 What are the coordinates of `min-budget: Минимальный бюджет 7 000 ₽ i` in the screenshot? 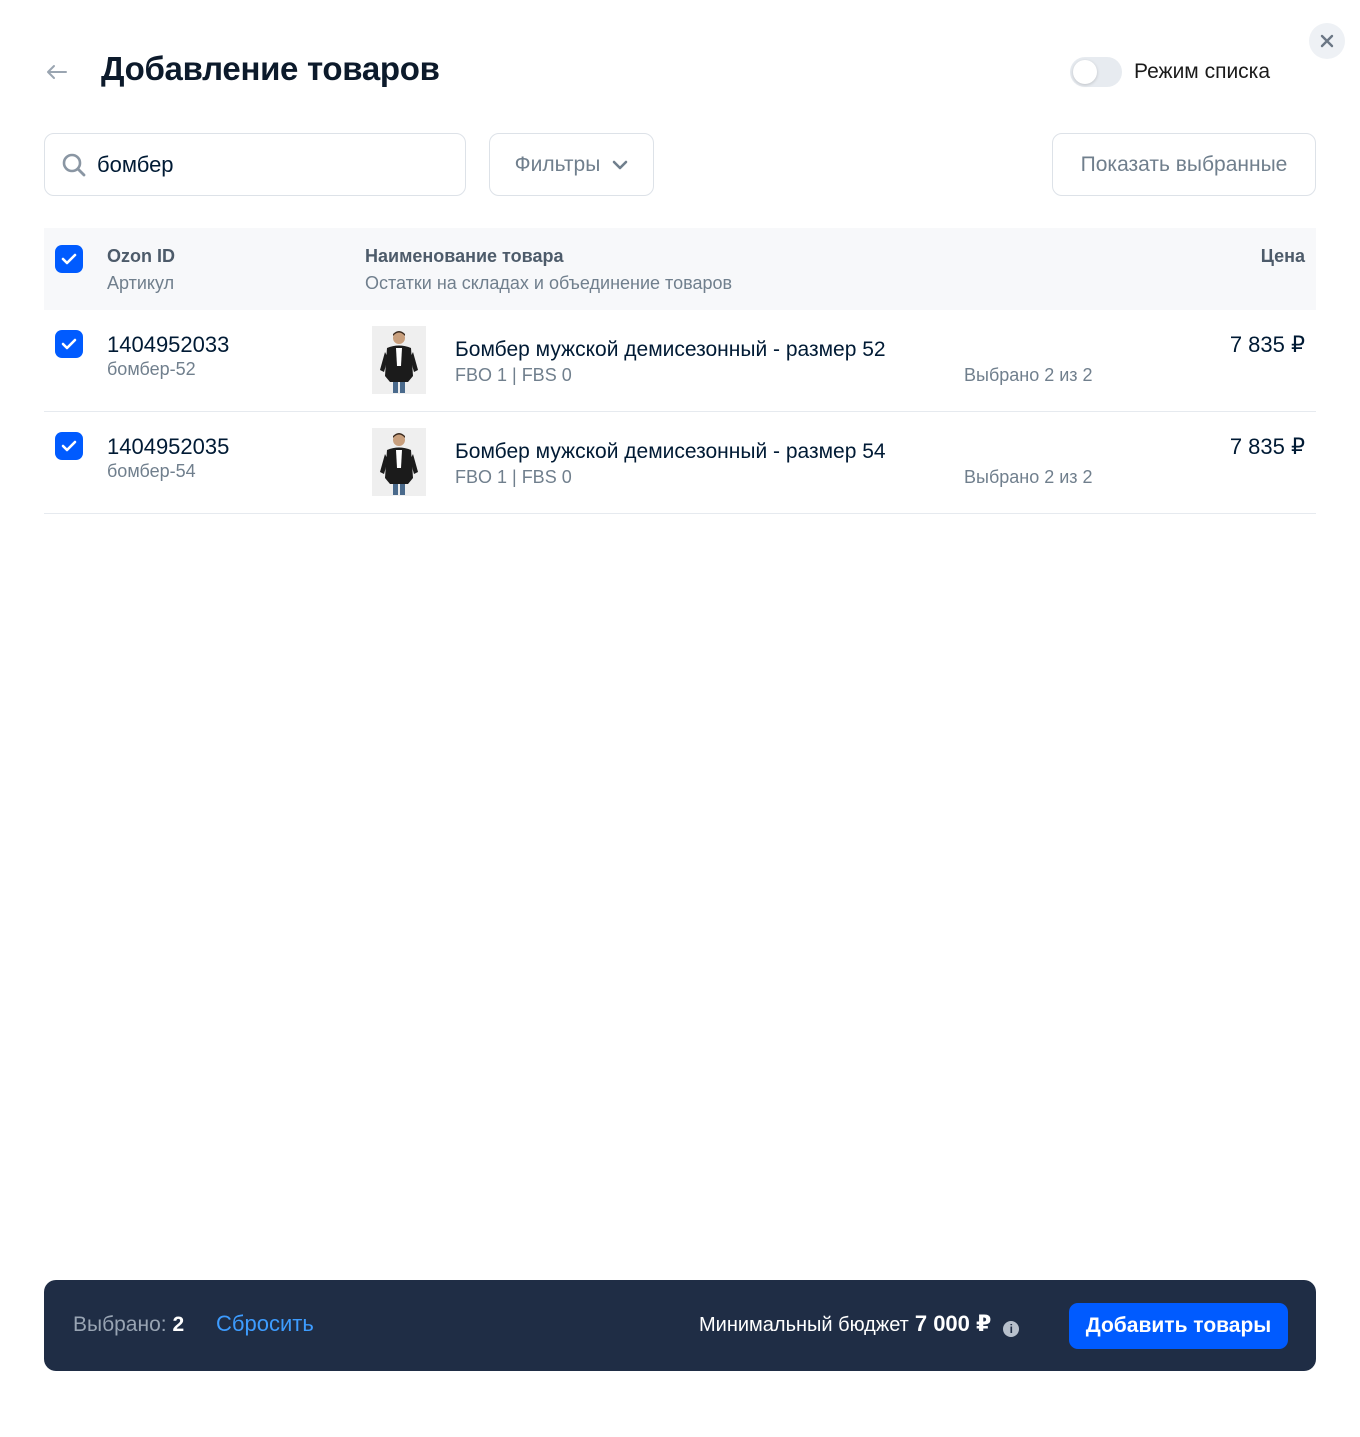 It's located at (859, 1324).